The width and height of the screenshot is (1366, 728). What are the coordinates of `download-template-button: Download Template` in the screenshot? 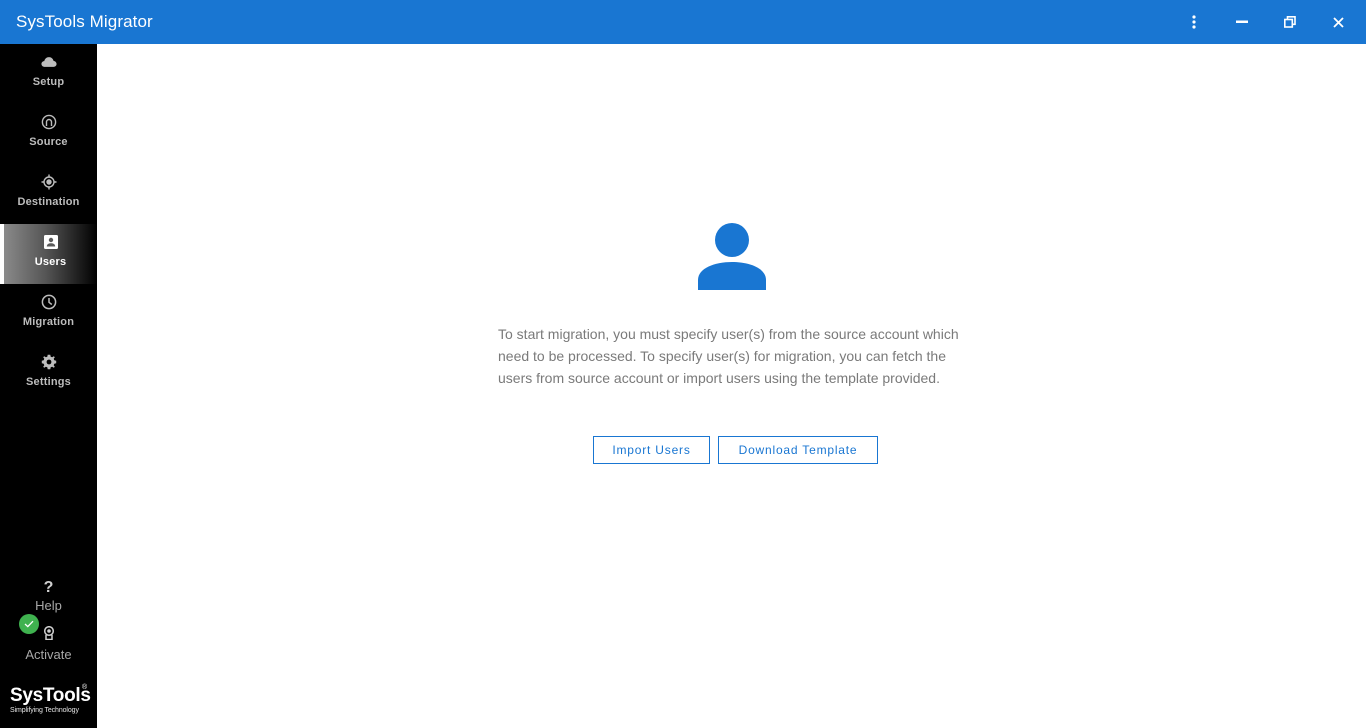 It's located at (798, 450).